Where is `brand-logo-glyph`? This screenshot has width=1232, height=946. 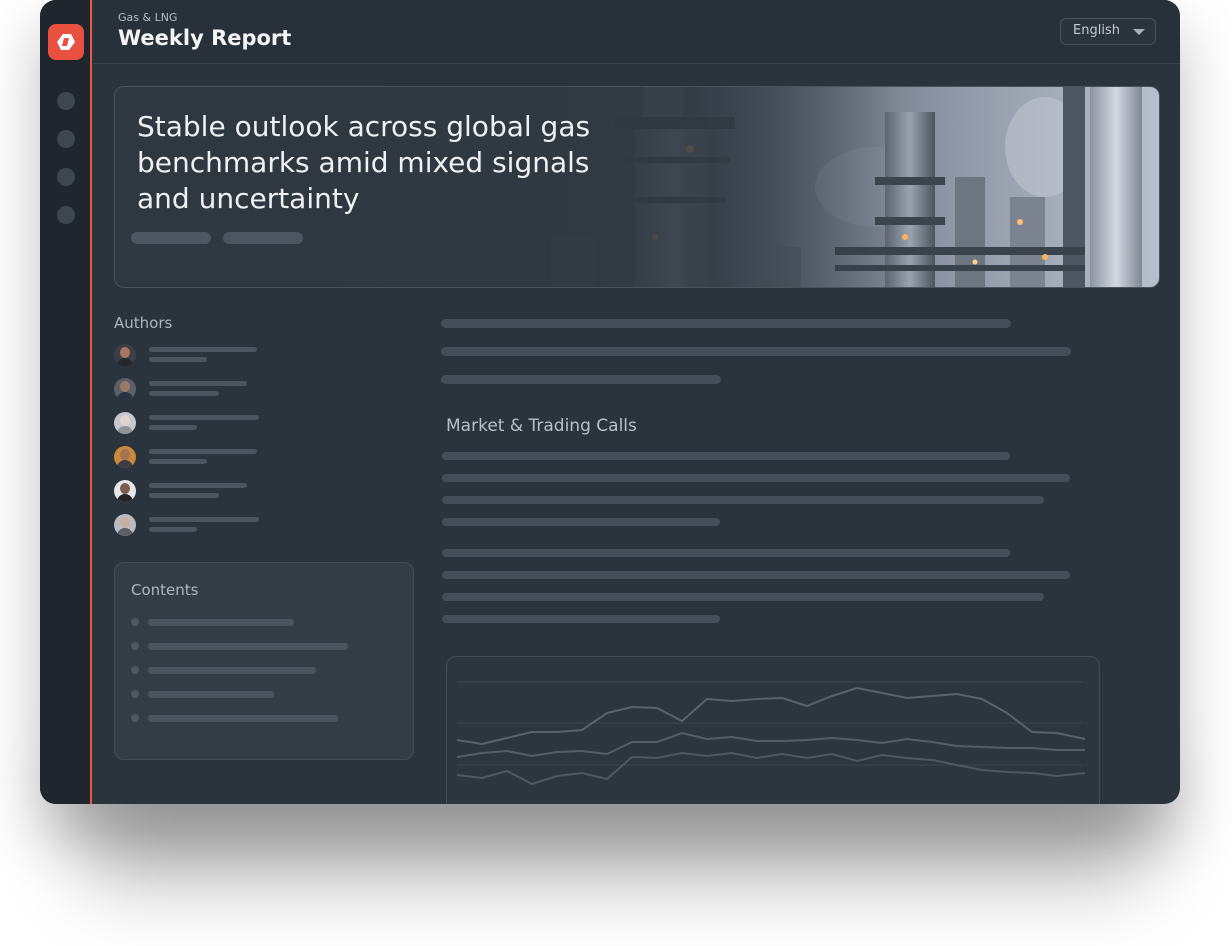 brand-logo-glyph is located at coordinates (66, 42).